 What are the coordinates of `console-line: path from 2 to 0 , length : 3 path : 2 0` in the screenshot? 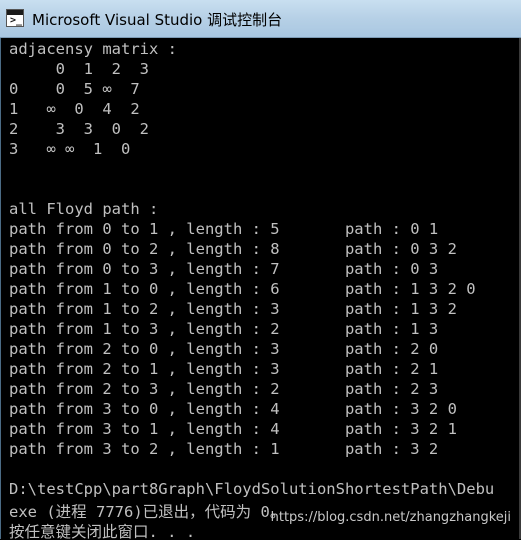 It's located at (224, 349).